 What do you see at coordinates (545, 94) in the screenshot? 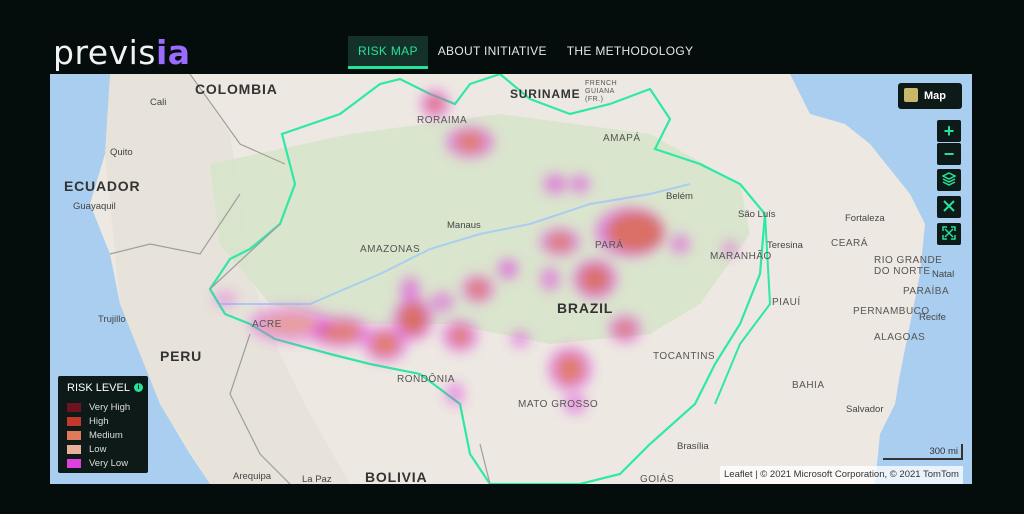
I see `label-suriname: SURINAME` at bounding box center [545, 94].